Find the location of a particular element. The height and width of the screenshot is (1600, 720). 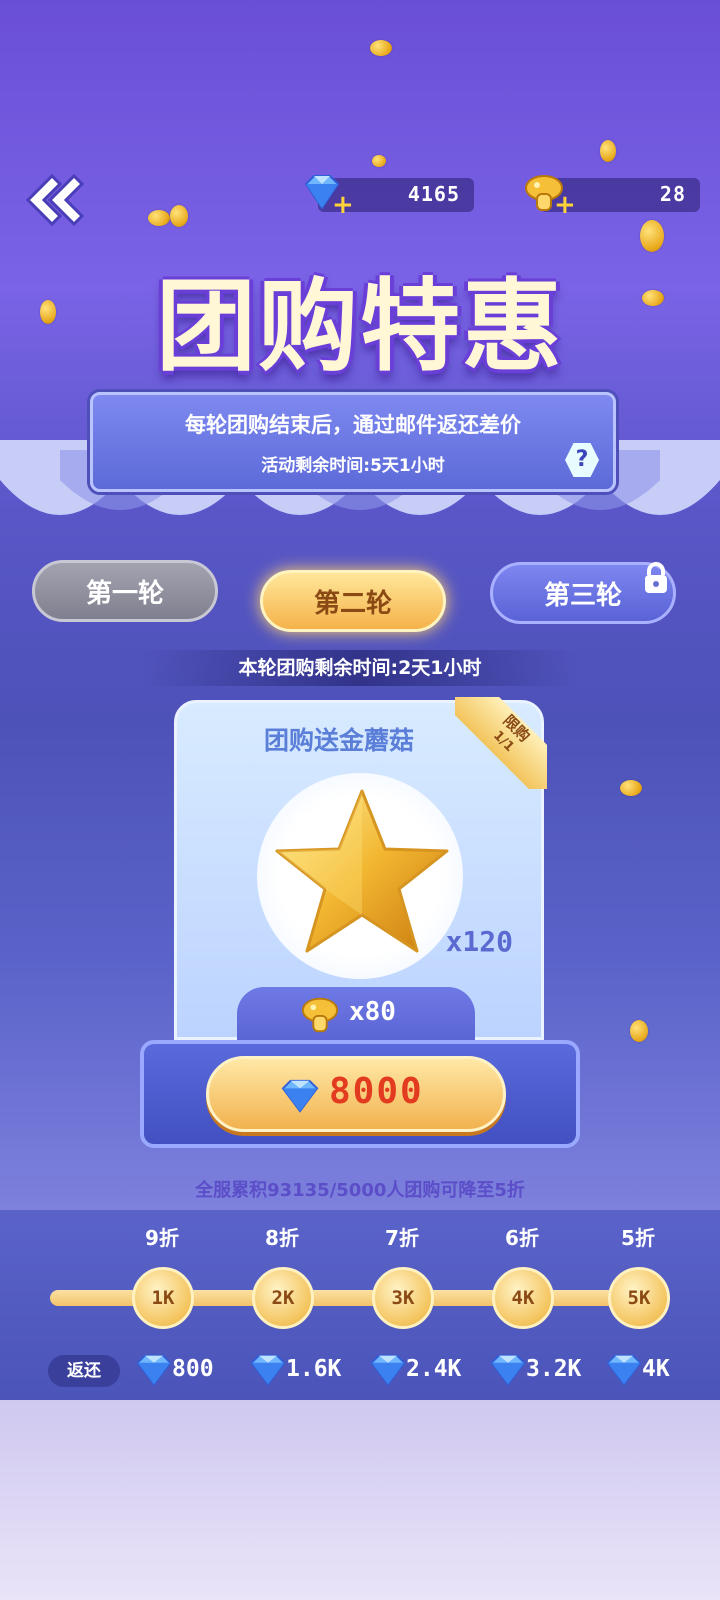

buy-panel: 8000 is located at coordinates (360, 1094).